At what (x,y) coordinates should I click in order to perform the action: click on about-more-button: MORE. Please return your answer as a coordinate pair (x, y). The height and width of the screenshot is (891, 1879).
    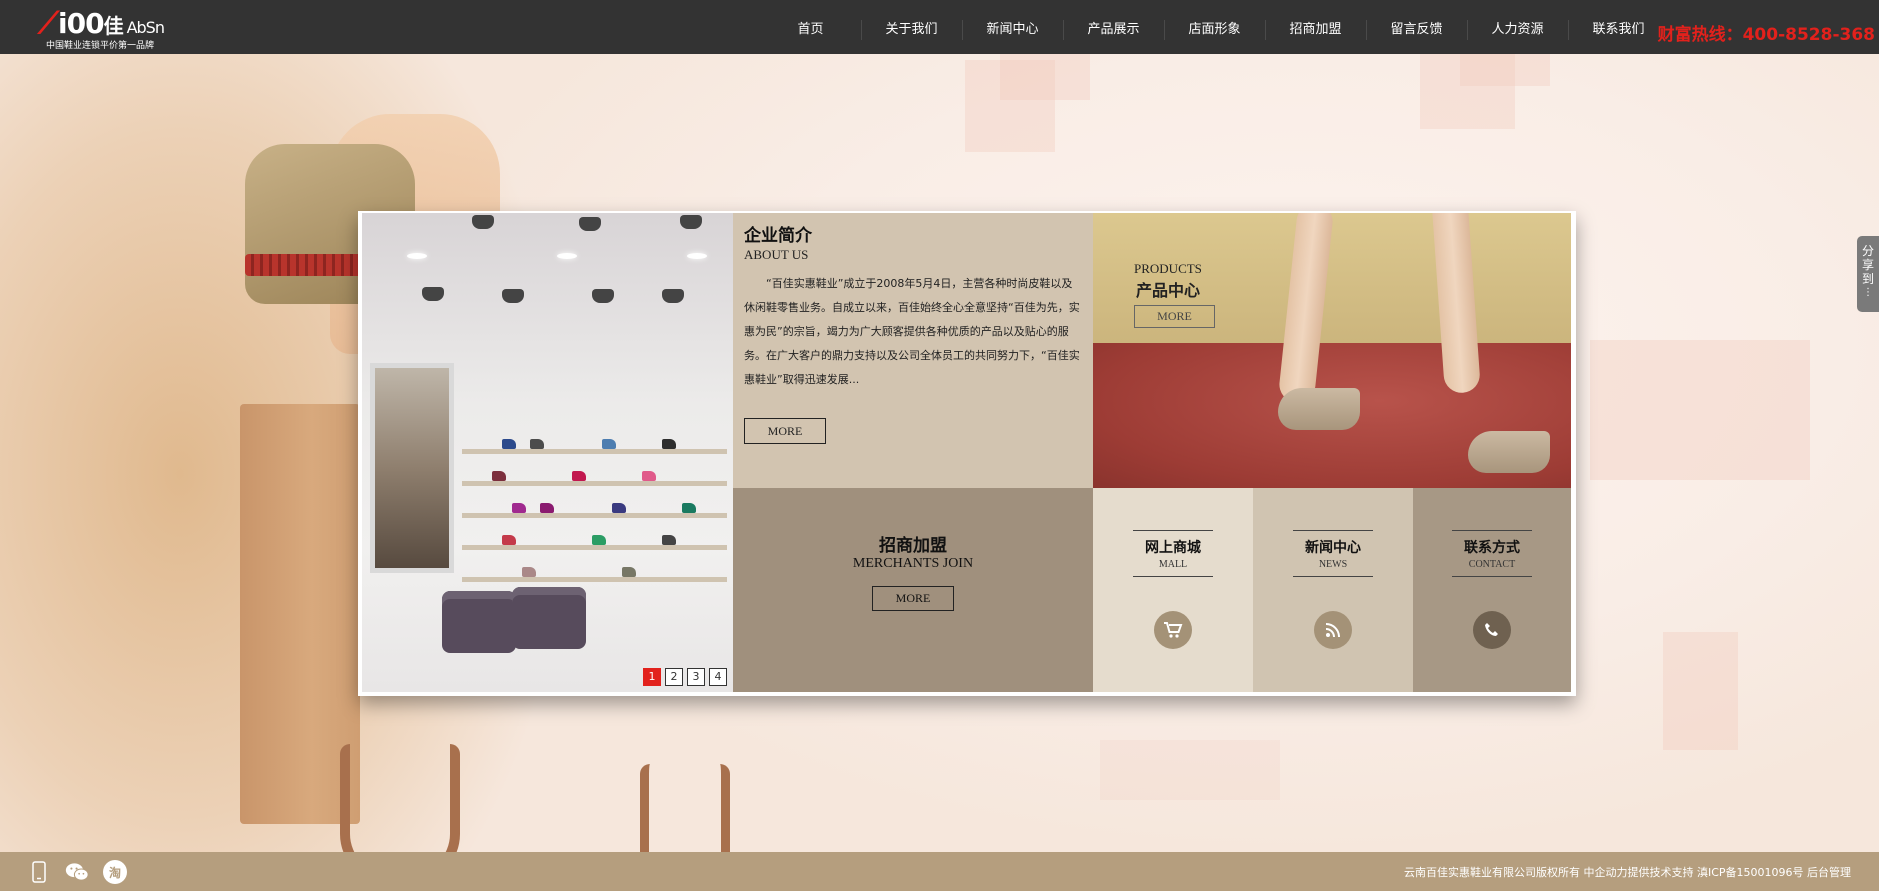
    Looking at the image, I should click on (785, 431).